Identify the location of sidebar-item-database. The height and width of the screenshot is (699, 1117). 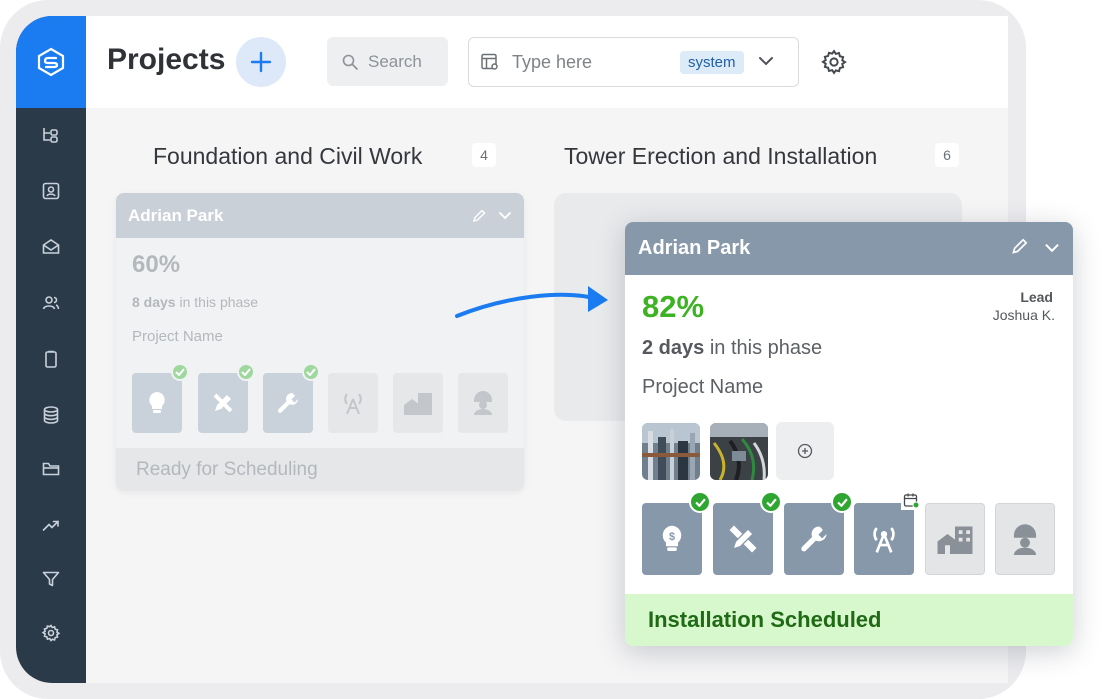
(51, 415).